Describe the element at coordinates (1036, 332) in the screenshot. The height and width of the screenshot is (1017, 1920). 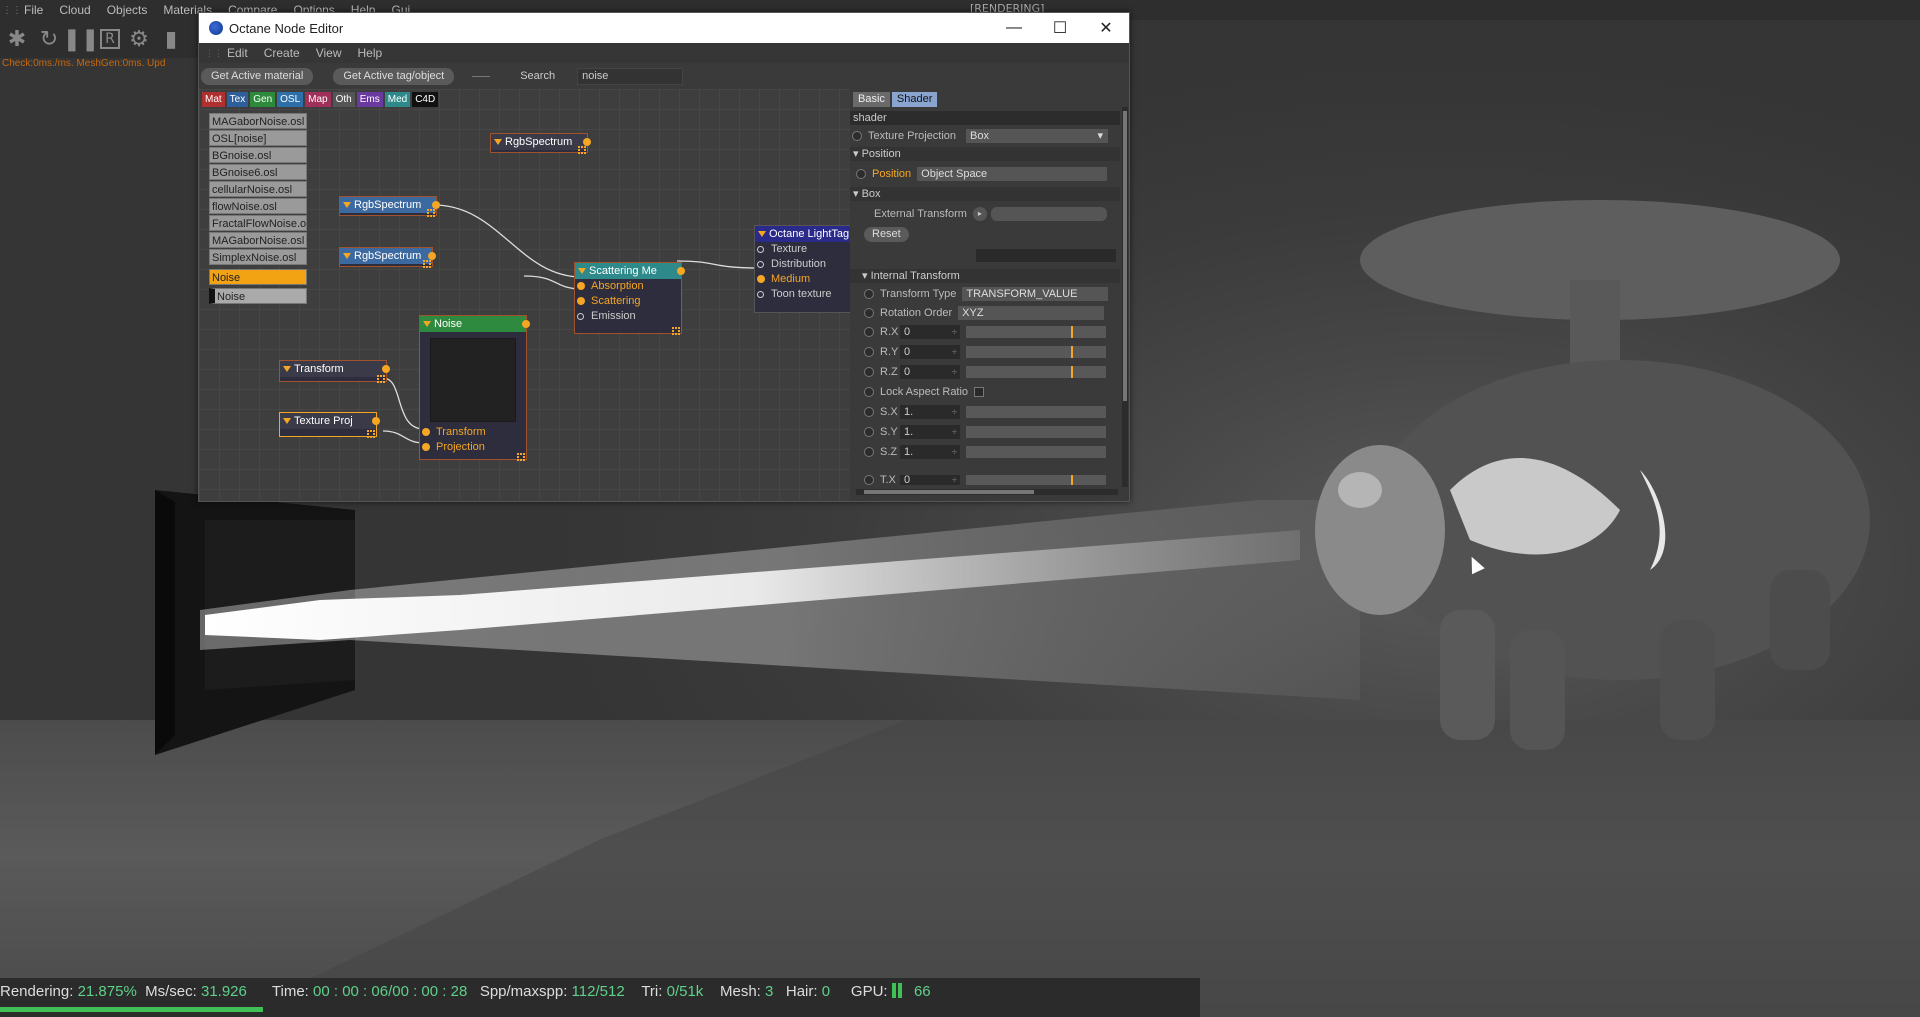
I see `rx-slider` at that location.